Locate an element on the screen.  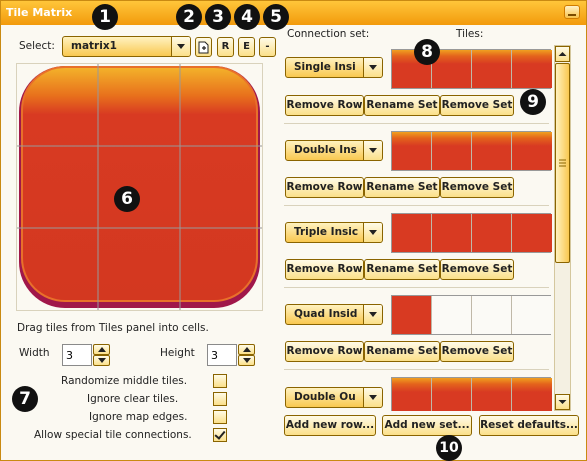
set-select: Quad Insid is located at coordinates (334, 314).